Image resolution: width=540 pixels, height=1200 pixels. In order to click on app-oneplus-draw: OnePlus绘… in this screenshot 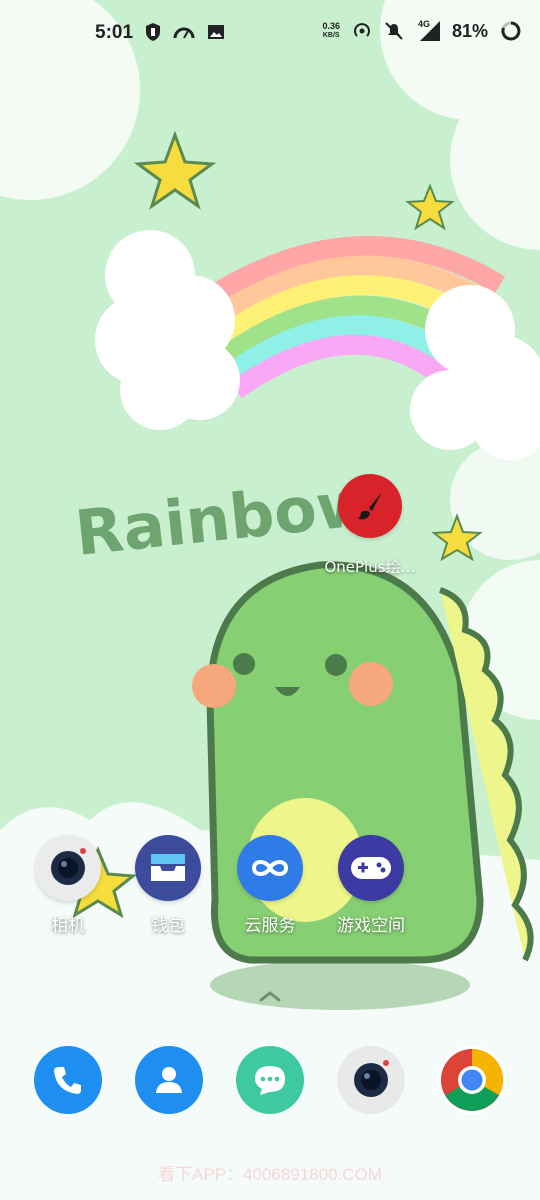, I will do `click(370, 525)`.